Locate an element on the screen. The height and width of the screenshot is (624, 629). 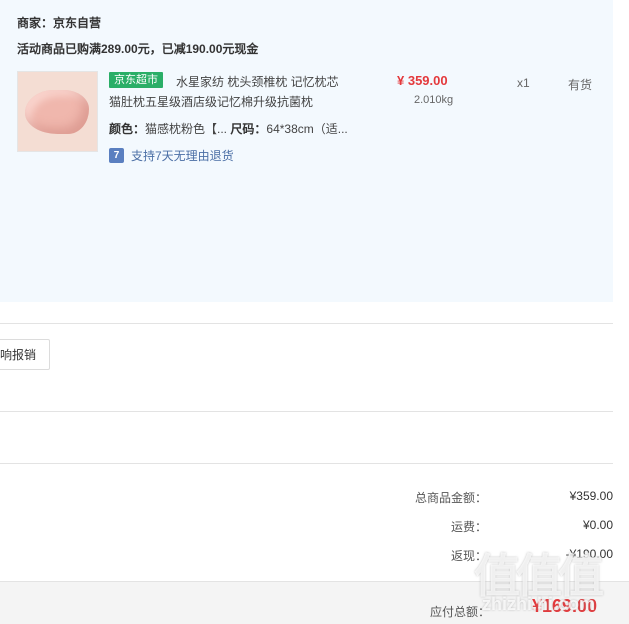
jd-supermarket-badge: 京东超市 is located at coordinates (136, 80).